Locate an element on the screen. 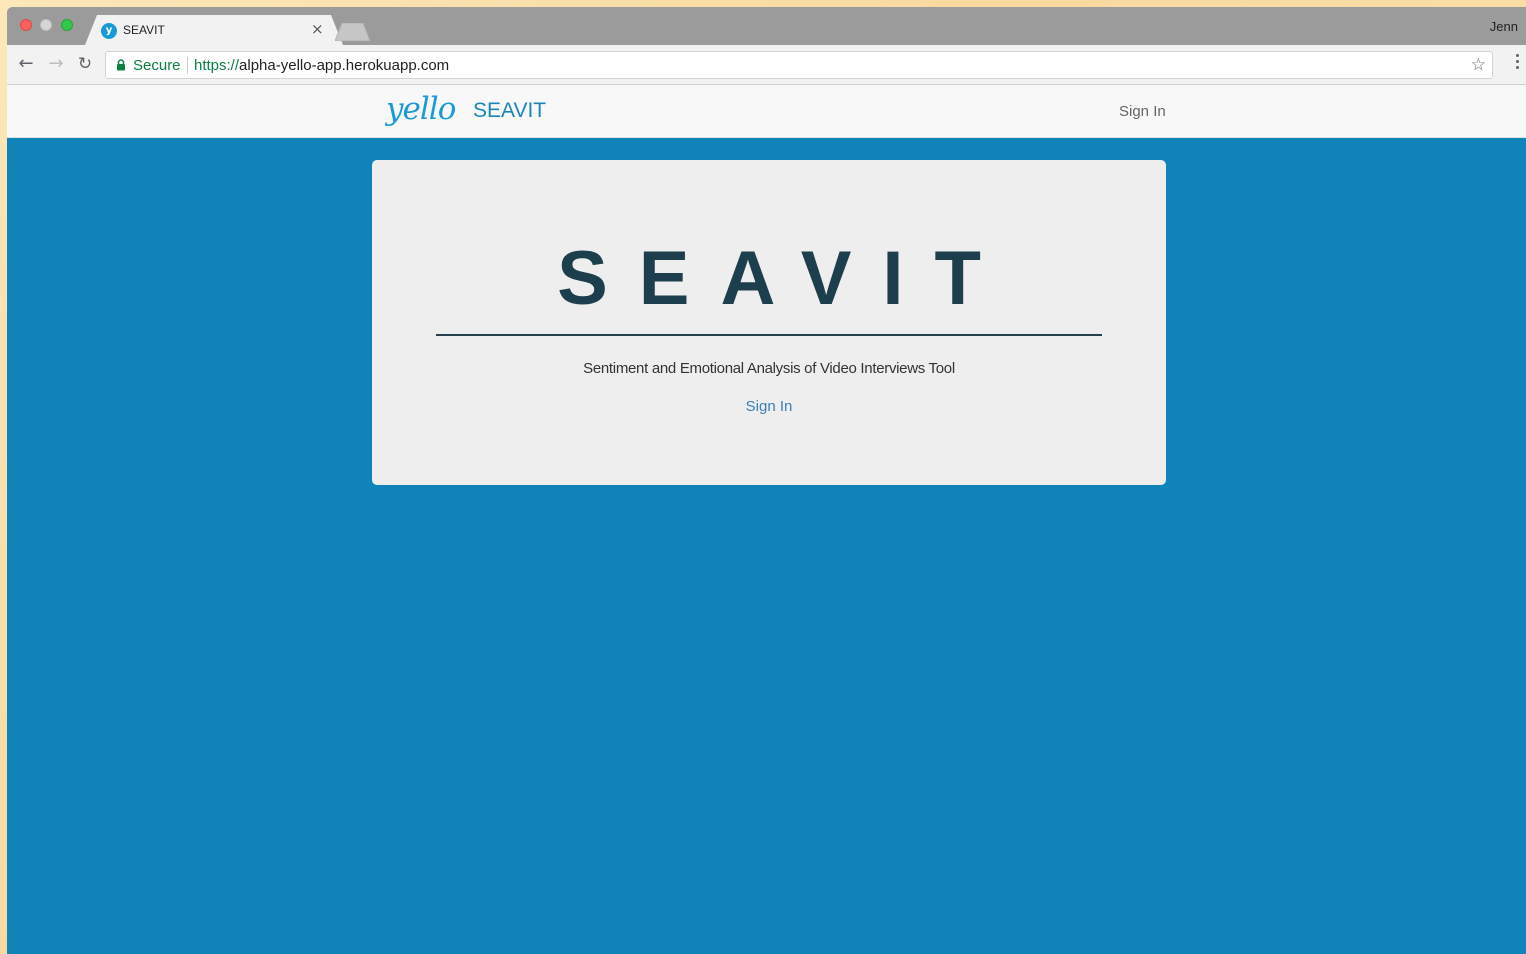 The image size is (1526, 954). url-host: alpha-yello-app.herokuapp.com is located at coordinates (344, 65).